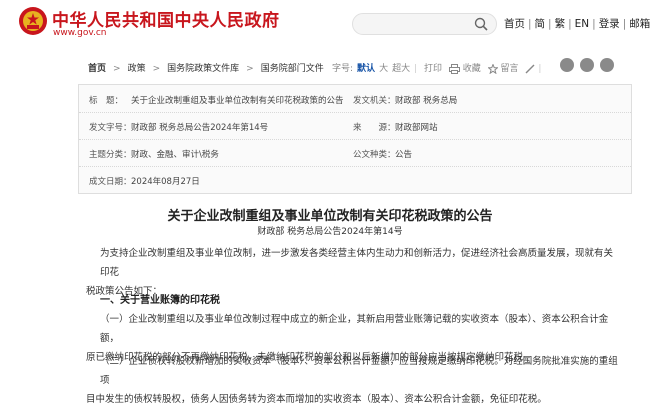 This screenshot has height=413, width=660. What do you see at coordinates (80, 33) in the screenshot?
I see `site-url: www.gov.cn` at bounding box center [80, 33].